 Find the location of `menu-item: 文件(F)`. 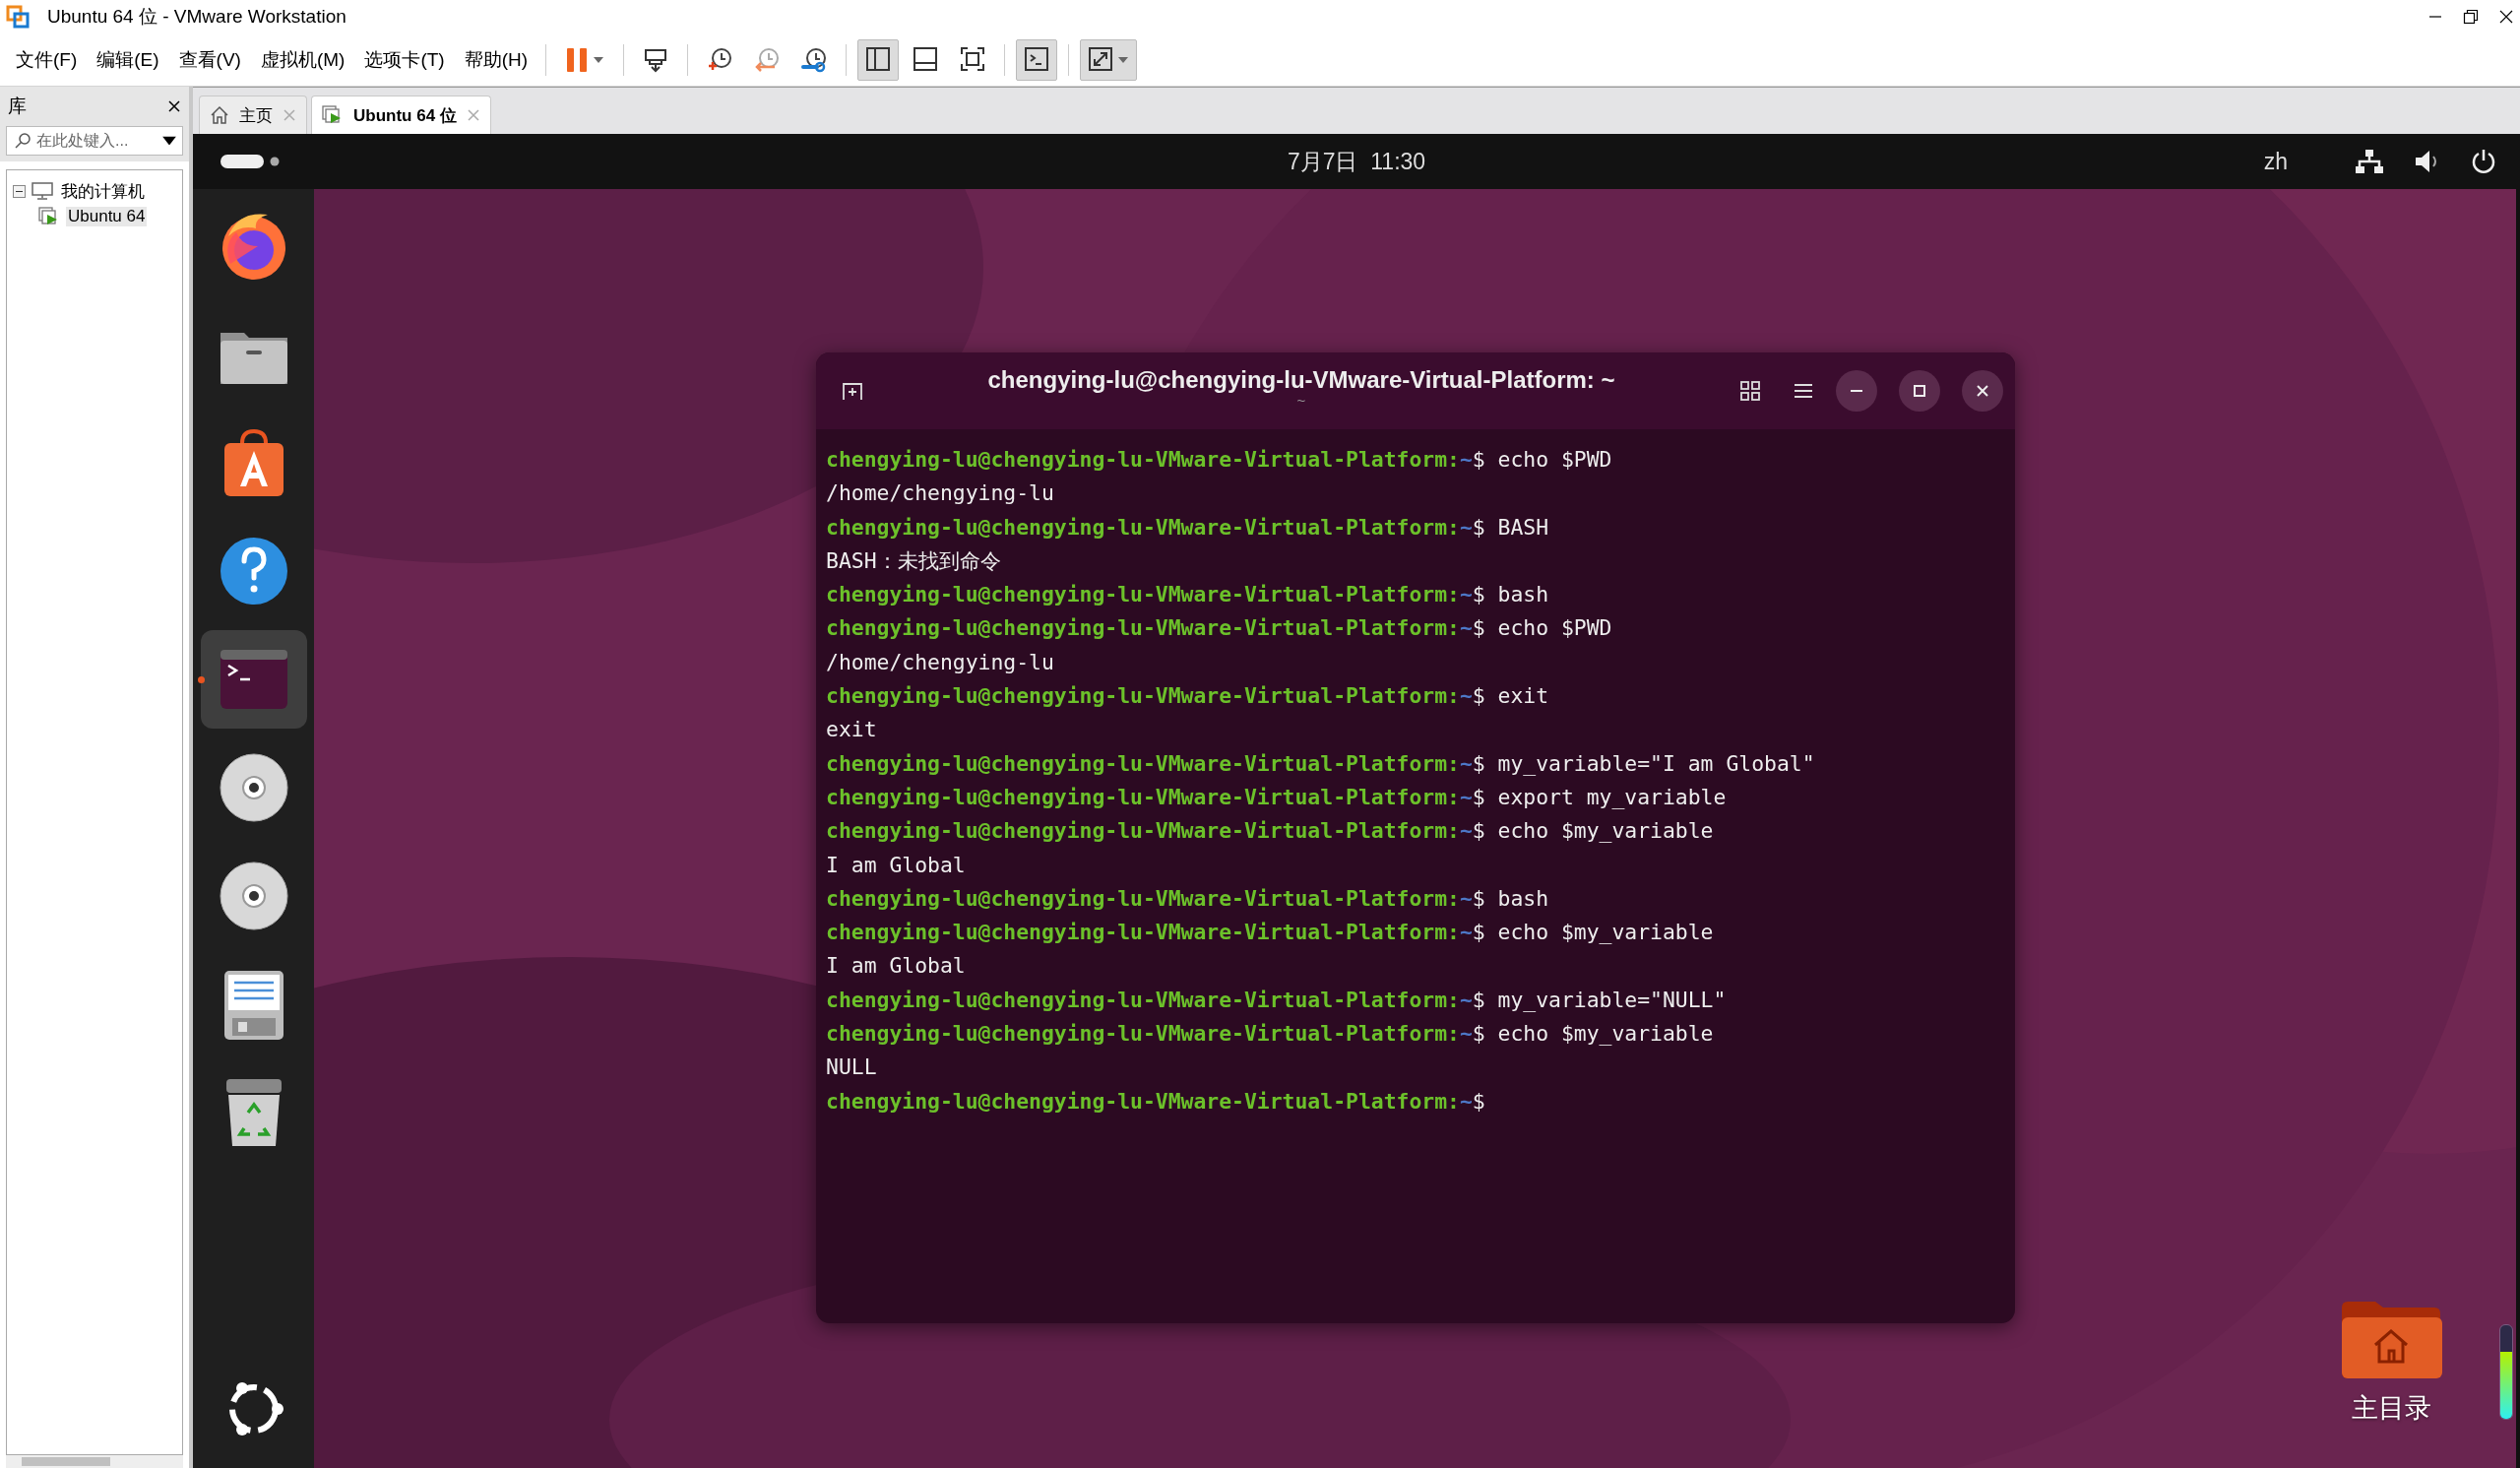

menu-item: 文件(F) is located at coordinates (47, 60).